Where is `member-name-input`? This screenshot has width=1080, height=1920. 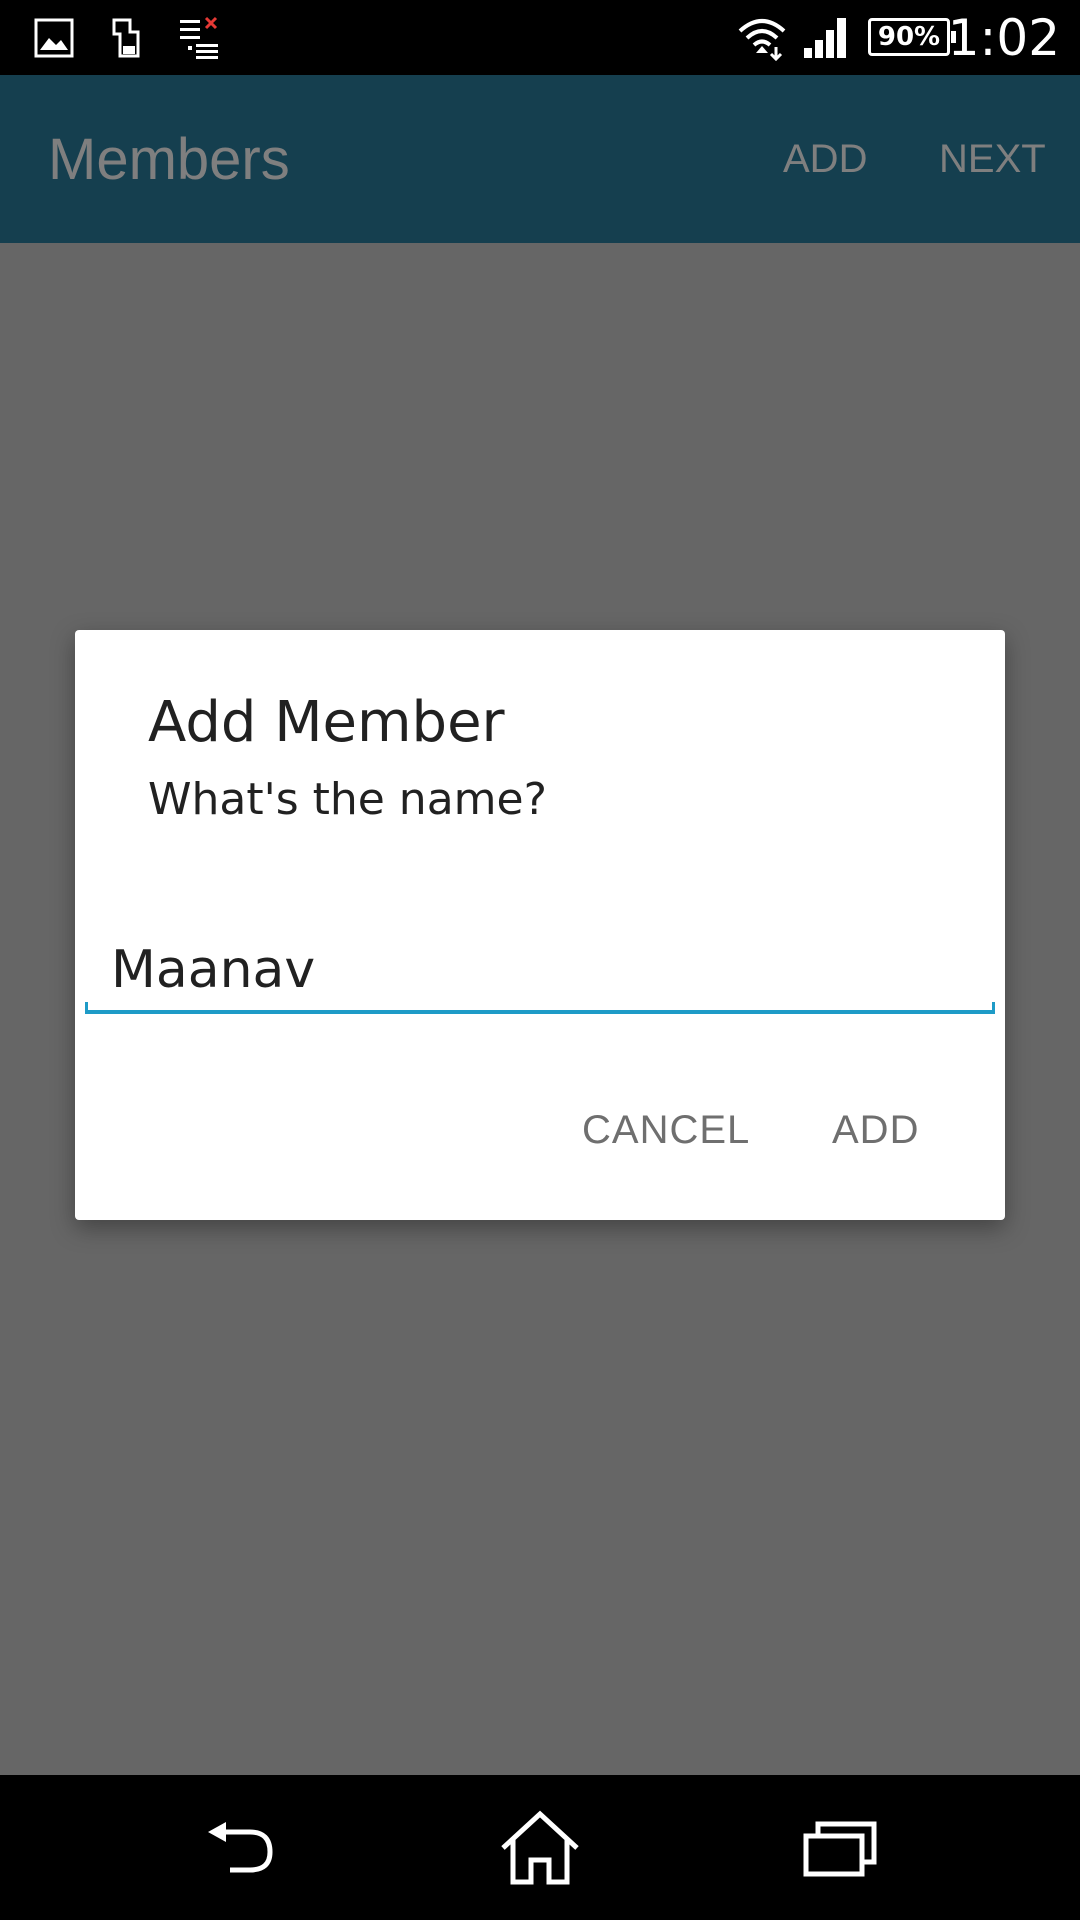
member-name-input is located at coordinates (540, 970).